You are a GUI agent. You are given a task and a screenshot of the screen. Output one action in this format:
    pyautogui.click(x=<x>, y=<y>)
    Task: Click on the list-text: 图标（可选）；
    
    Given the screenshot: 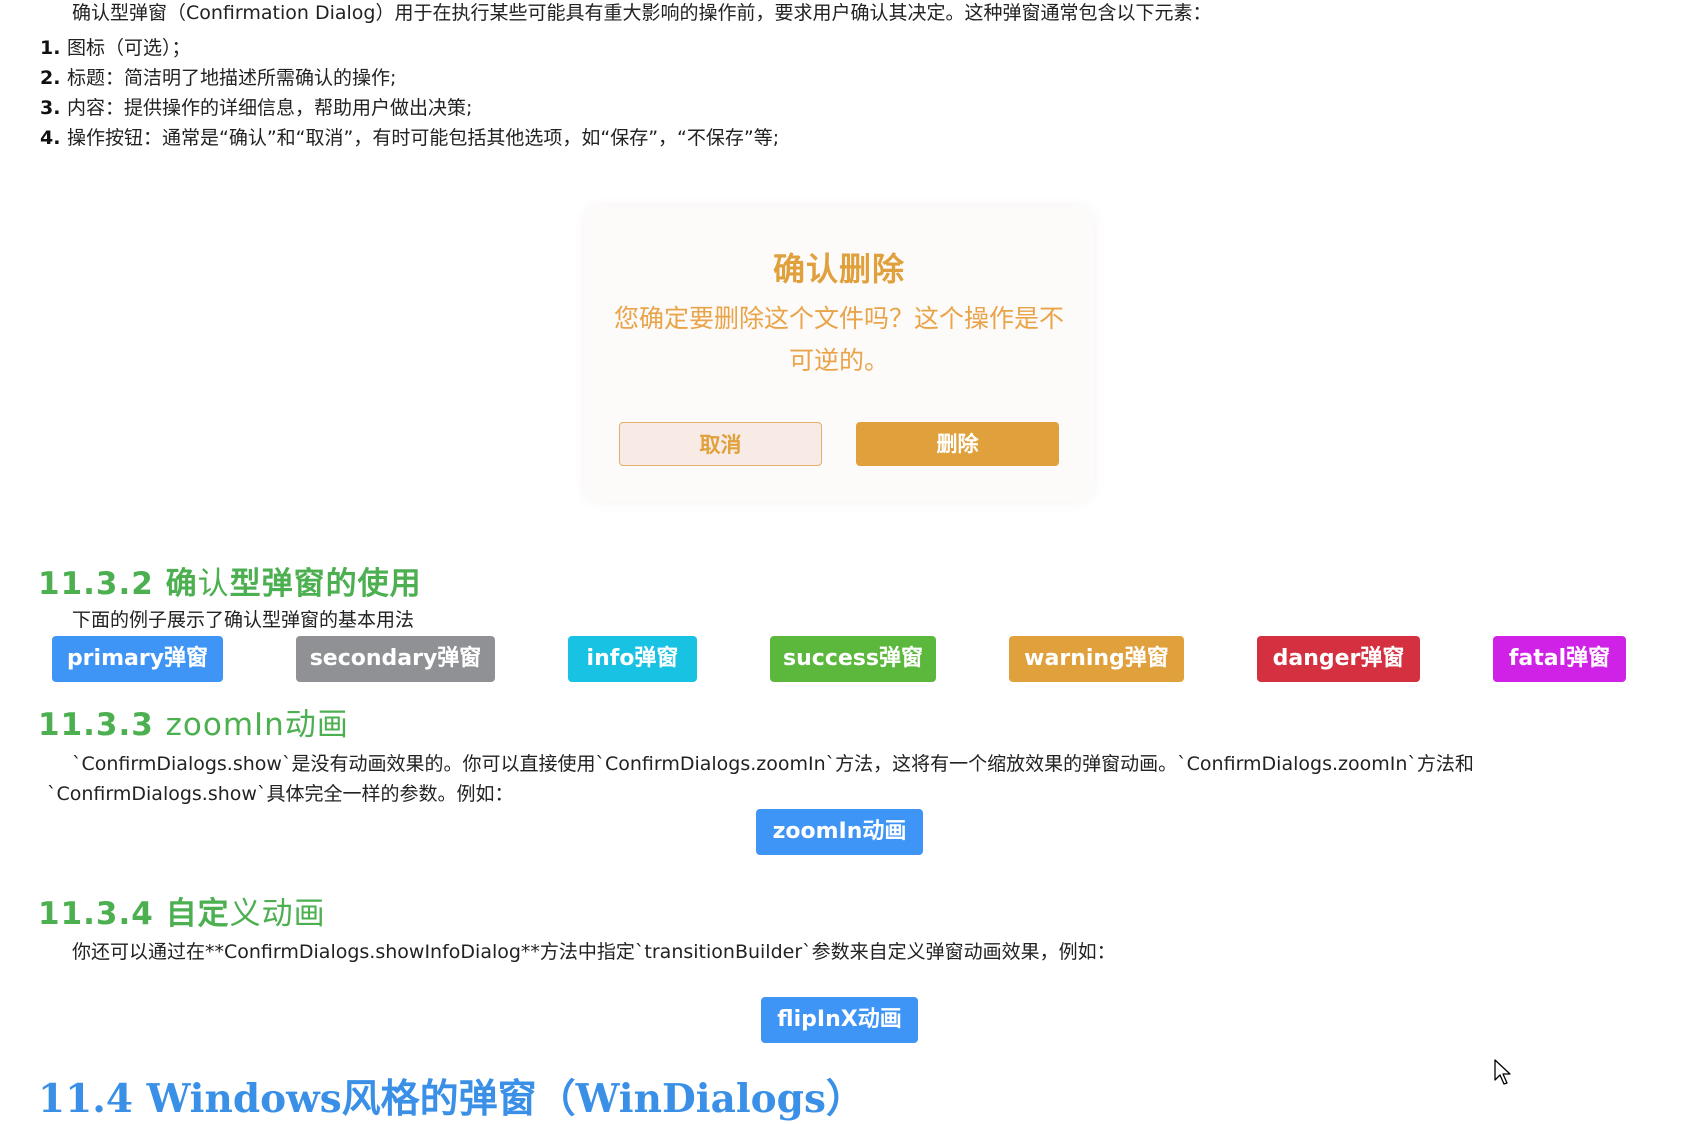 What is the action you would take?
    pyautogui.click(x=129, y=48)
    